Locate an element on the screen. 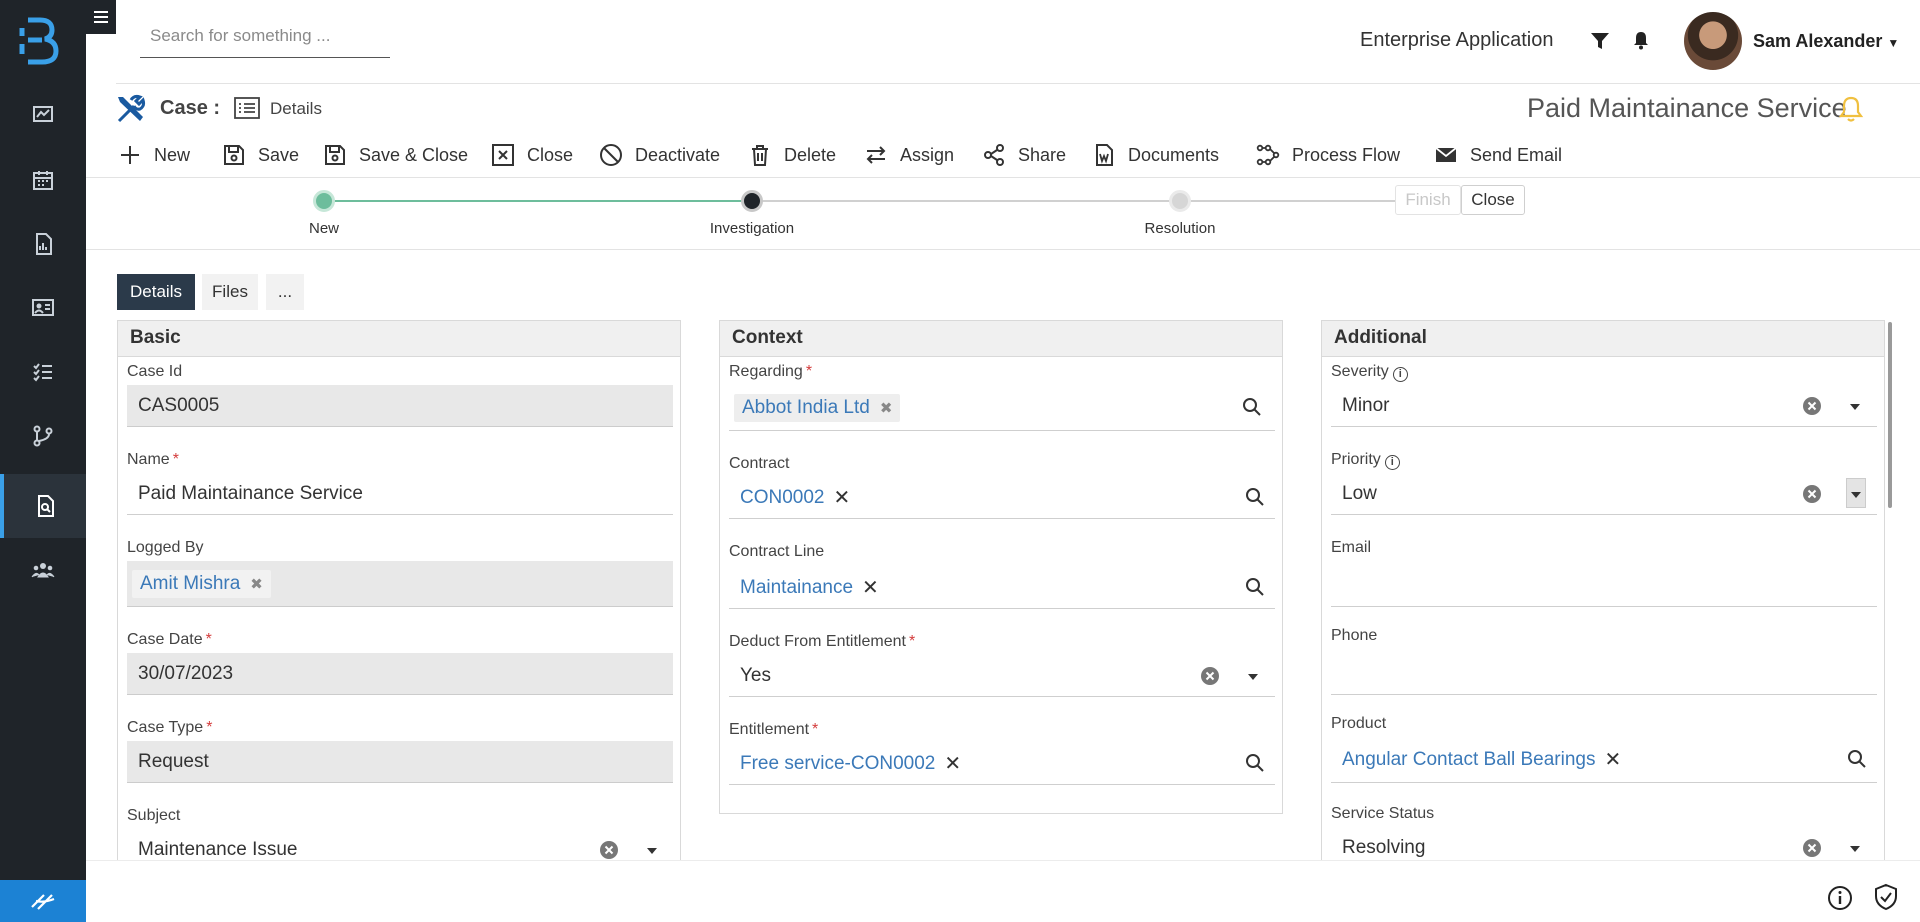 The width and height of the screenshot is (1920, 922). tasks-icon is located at coordinates (43, 372).